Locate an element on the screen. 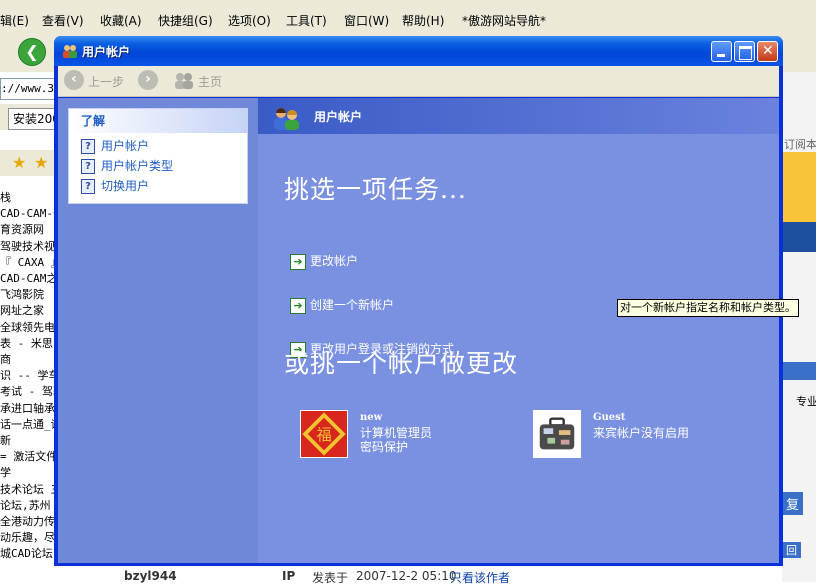 This screenshot has height=586, width=816. browser-back-icon: ❮ is located at coordinates (32, 52).